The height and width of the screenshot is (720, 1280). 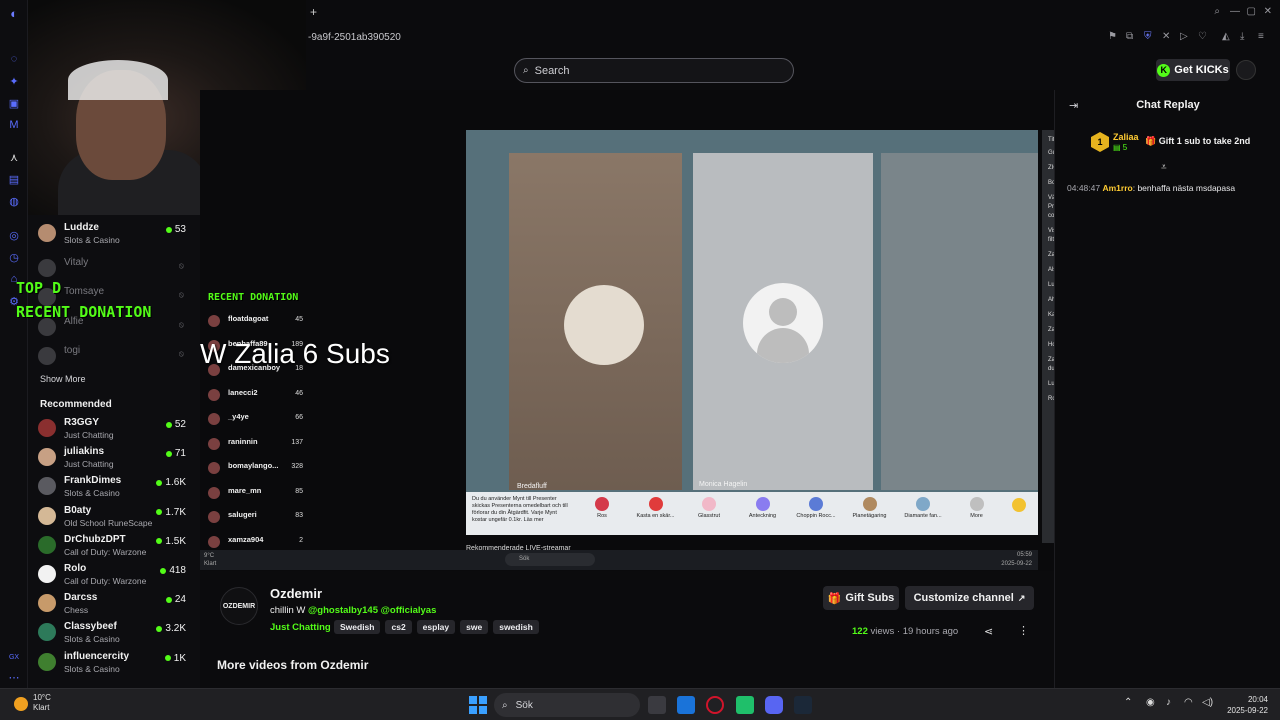 What do you see at coordinates (258, 542) in the screenshot?
I see `donation-row: xamza904 2` at bounding box center [258, 542].